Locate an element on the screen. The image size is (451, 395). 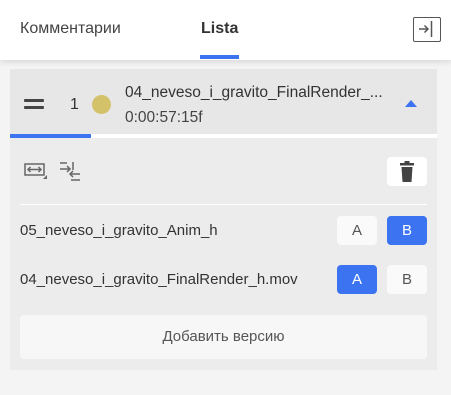
status-dot is located at coordinates (101, 104).